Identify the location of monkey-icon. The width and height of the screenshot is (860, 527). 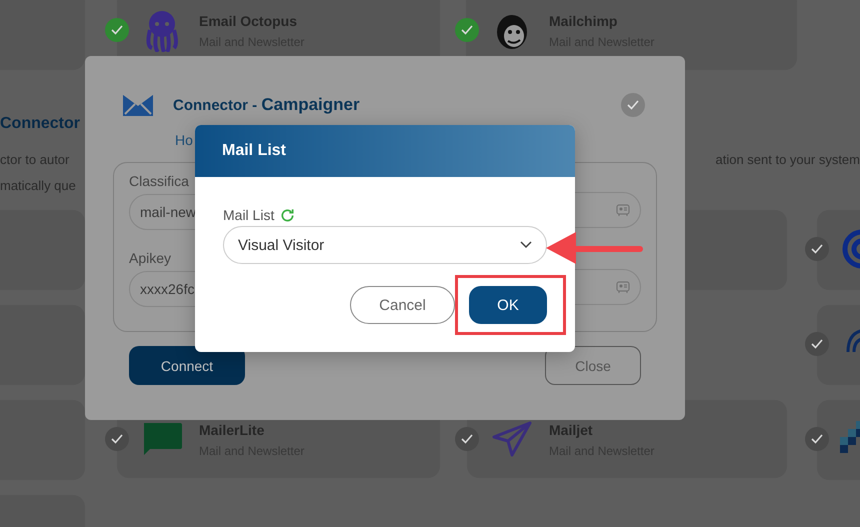
(512, 32).